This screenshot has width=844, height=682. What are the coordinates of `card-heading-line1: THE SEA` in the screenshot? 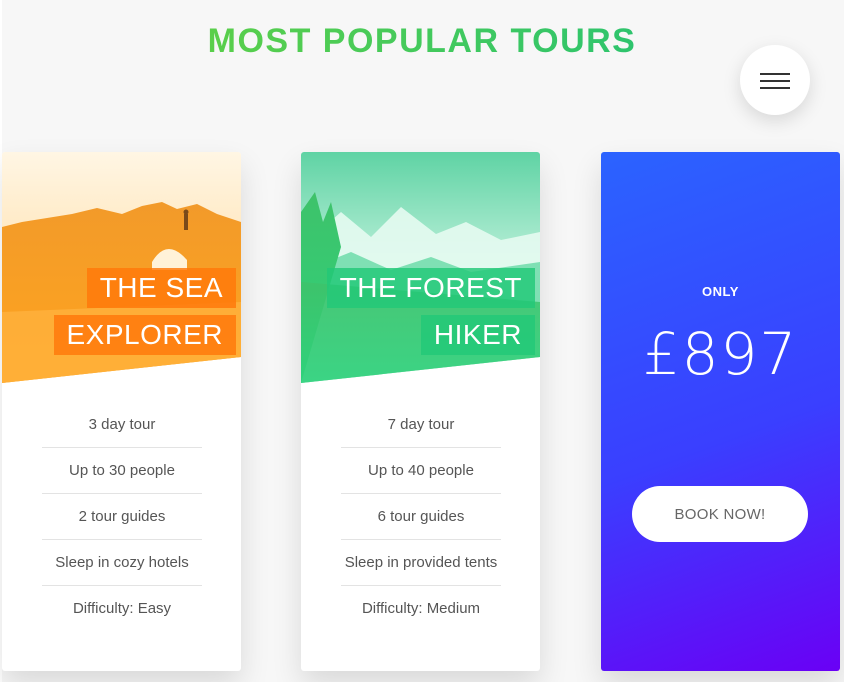 It's located at (161, 288).